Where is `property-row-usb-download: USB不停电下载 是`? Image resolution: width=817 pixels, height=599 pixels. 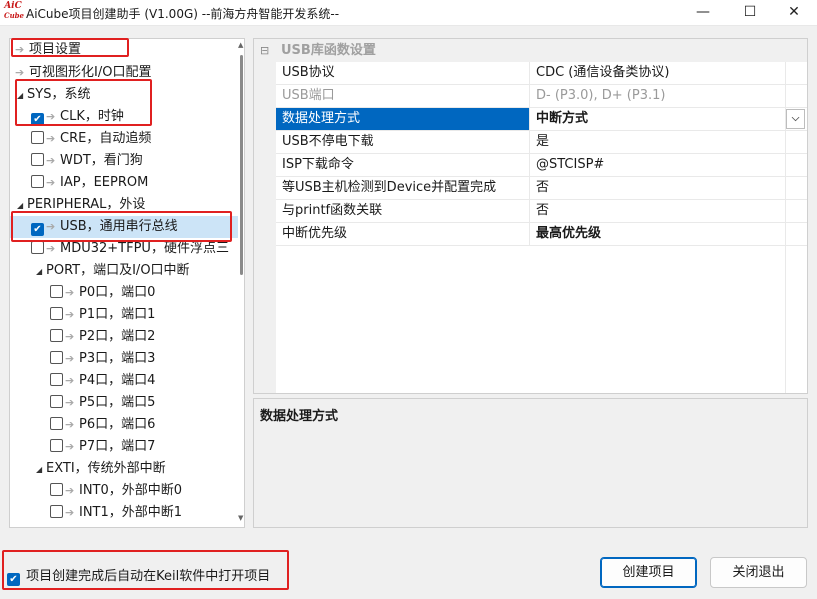 property-row-usb-download: USB不停电下载 是 is located at coordinates (541, 142).